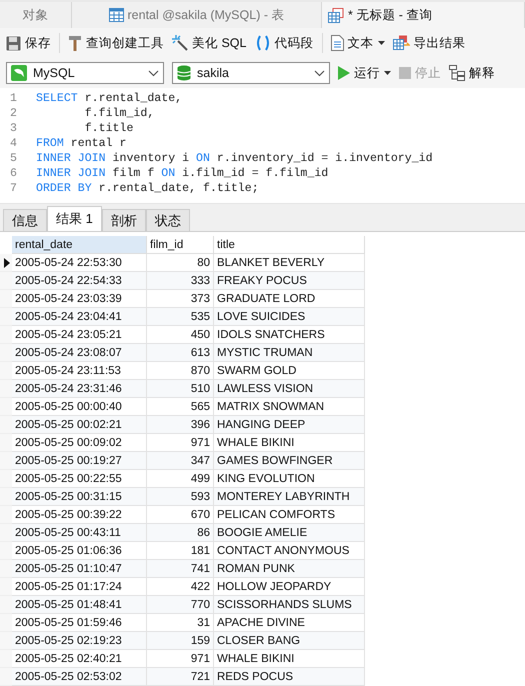 The image size is (525, 686). What do you see at coordinates (79, 623) in the screenshot?
I see `table-cell: 2005-05-25 01:59:46` at bounding box center [79, 623].